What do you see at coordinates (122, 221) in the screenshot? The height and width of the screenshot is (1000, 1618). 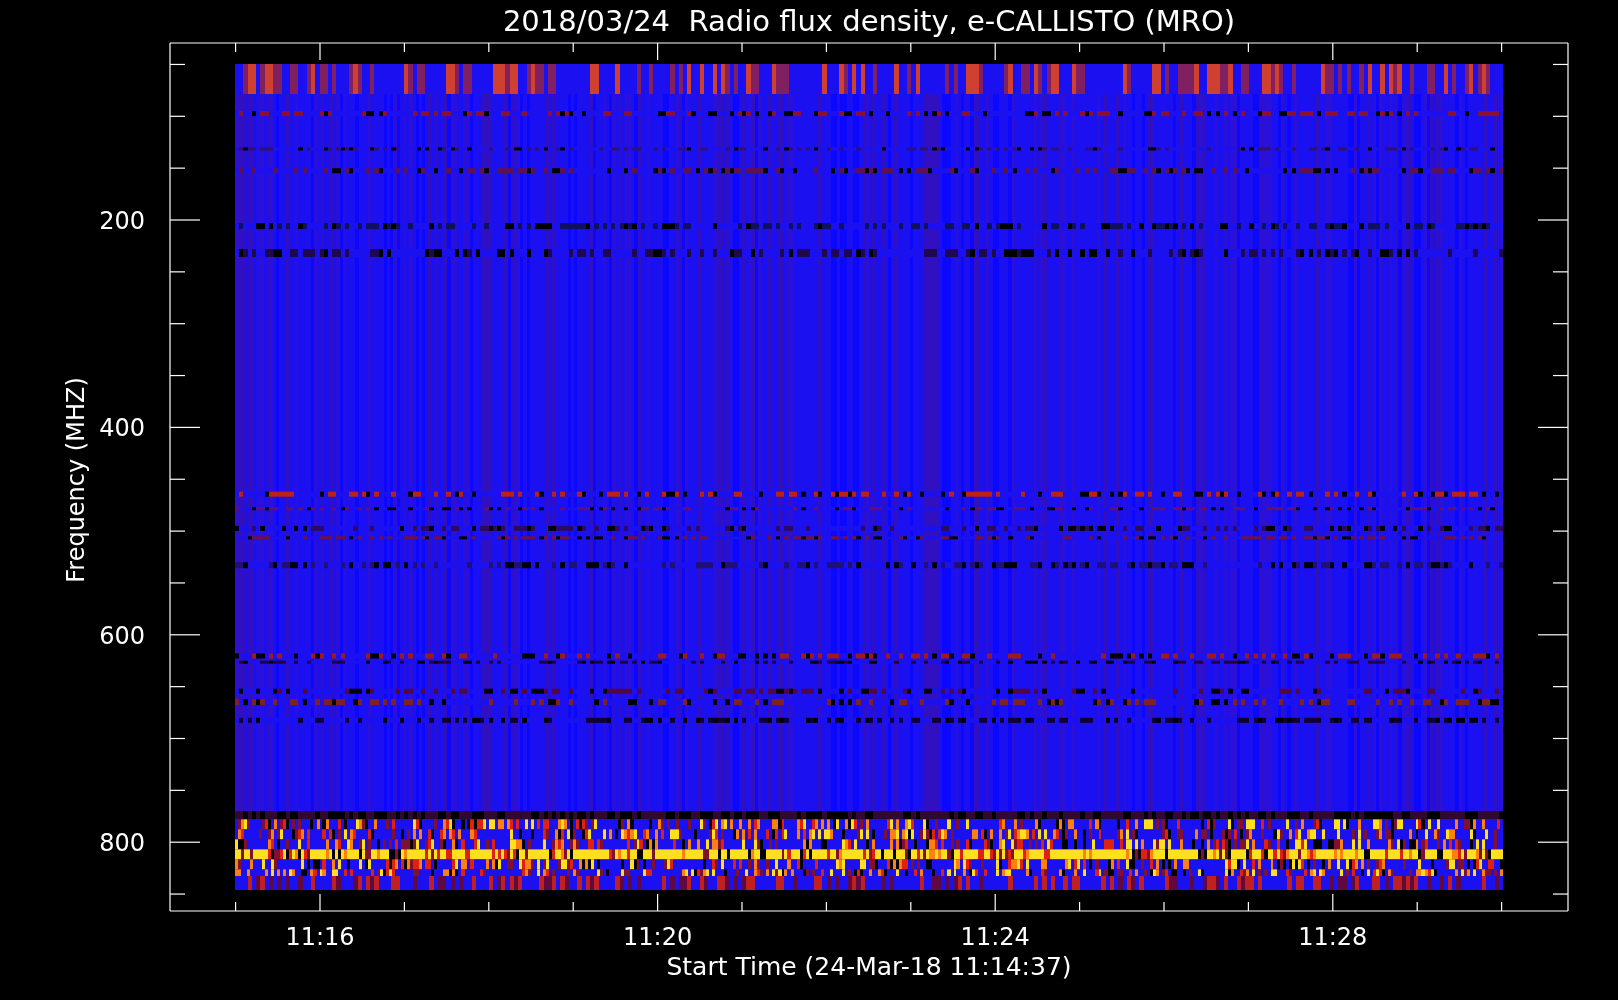 I see `y-tick-label: 200` at bounding box center [122, 221].